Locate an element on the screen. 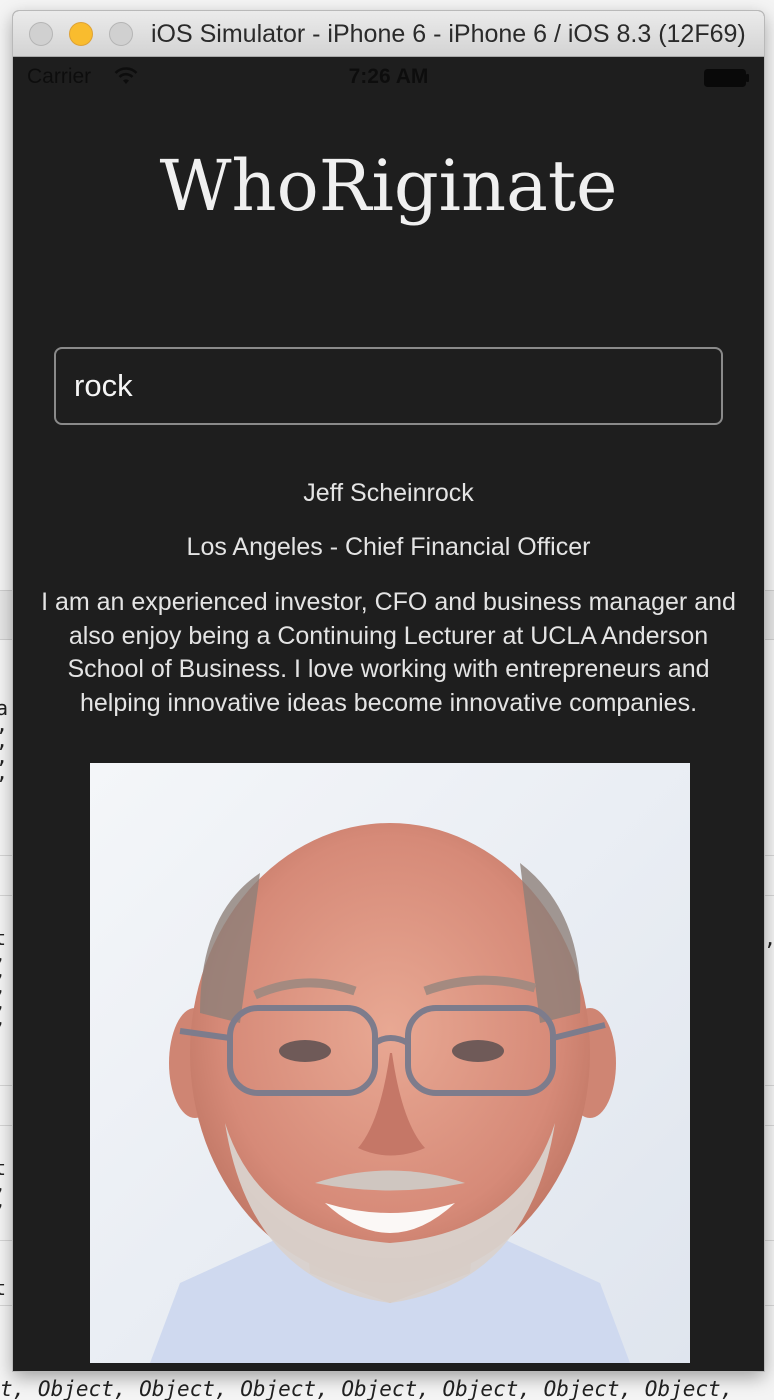 This screenshot has width=774, height=1400. close-window-button is located at coordinates (41, 34).